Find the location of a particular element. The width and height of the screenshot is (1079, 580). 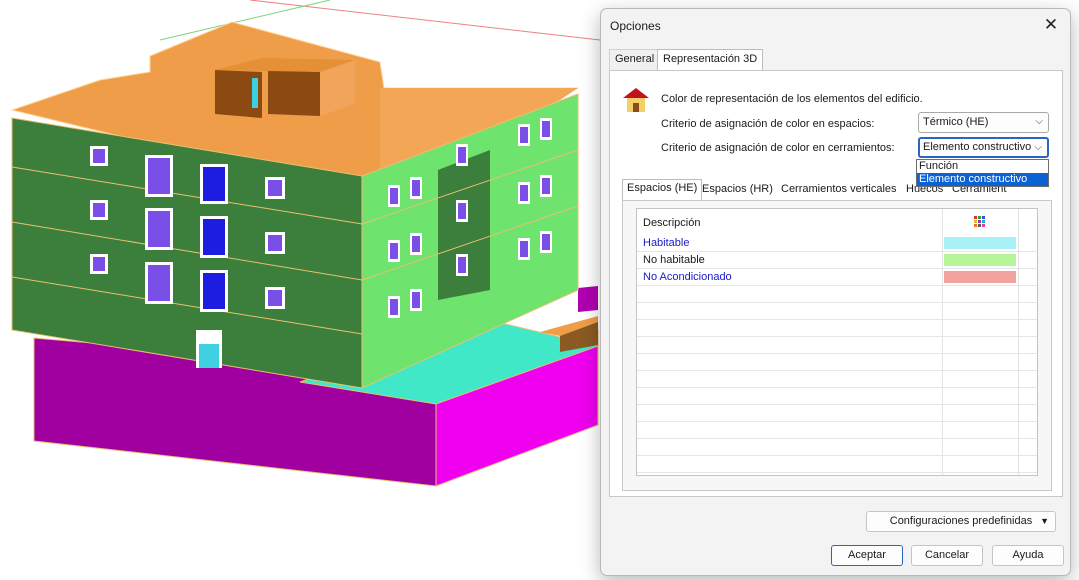

tab-3d-representation: Representación 3D is located at coordinates (710, 60).